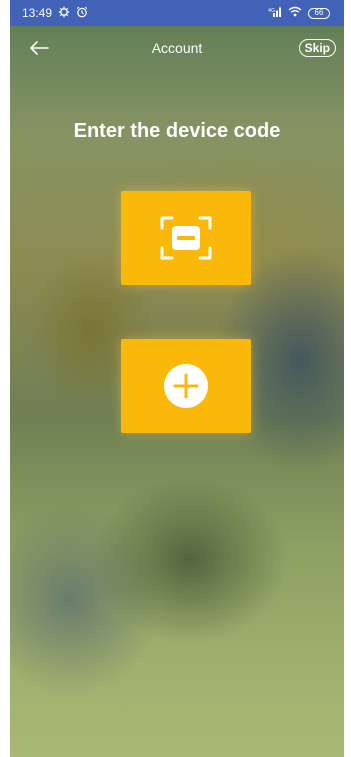 The width and height of the screenshot is (351, 757). I want to click on battery-icon: 66, so click(319, 13).